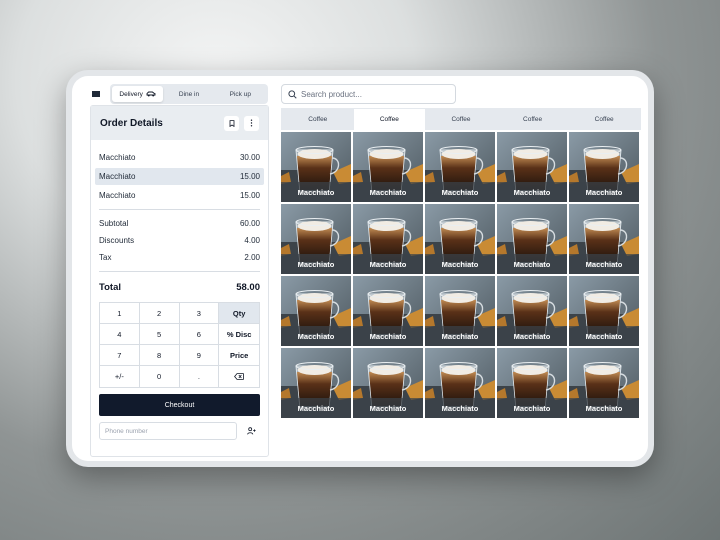 Image resolution: width=720 pixels, height=540 pixels. What do you see at coordinates (159, 376) in the screenshot?
I see `key-0: 0` at bounding box center [159, 376].